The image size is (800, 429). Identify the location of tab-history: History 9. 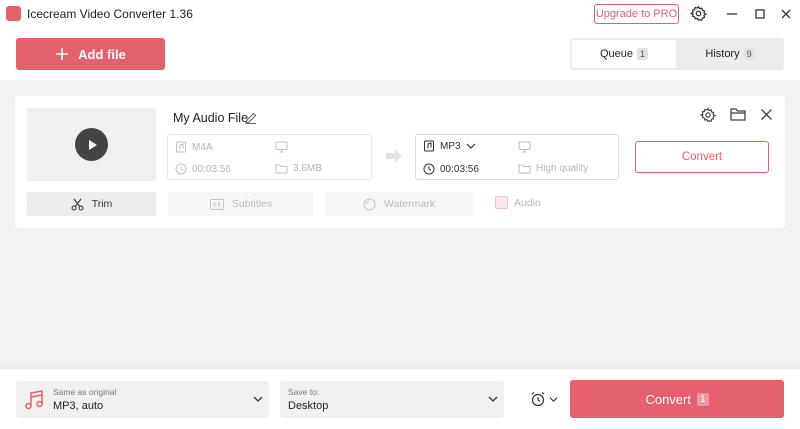
(730, 54).